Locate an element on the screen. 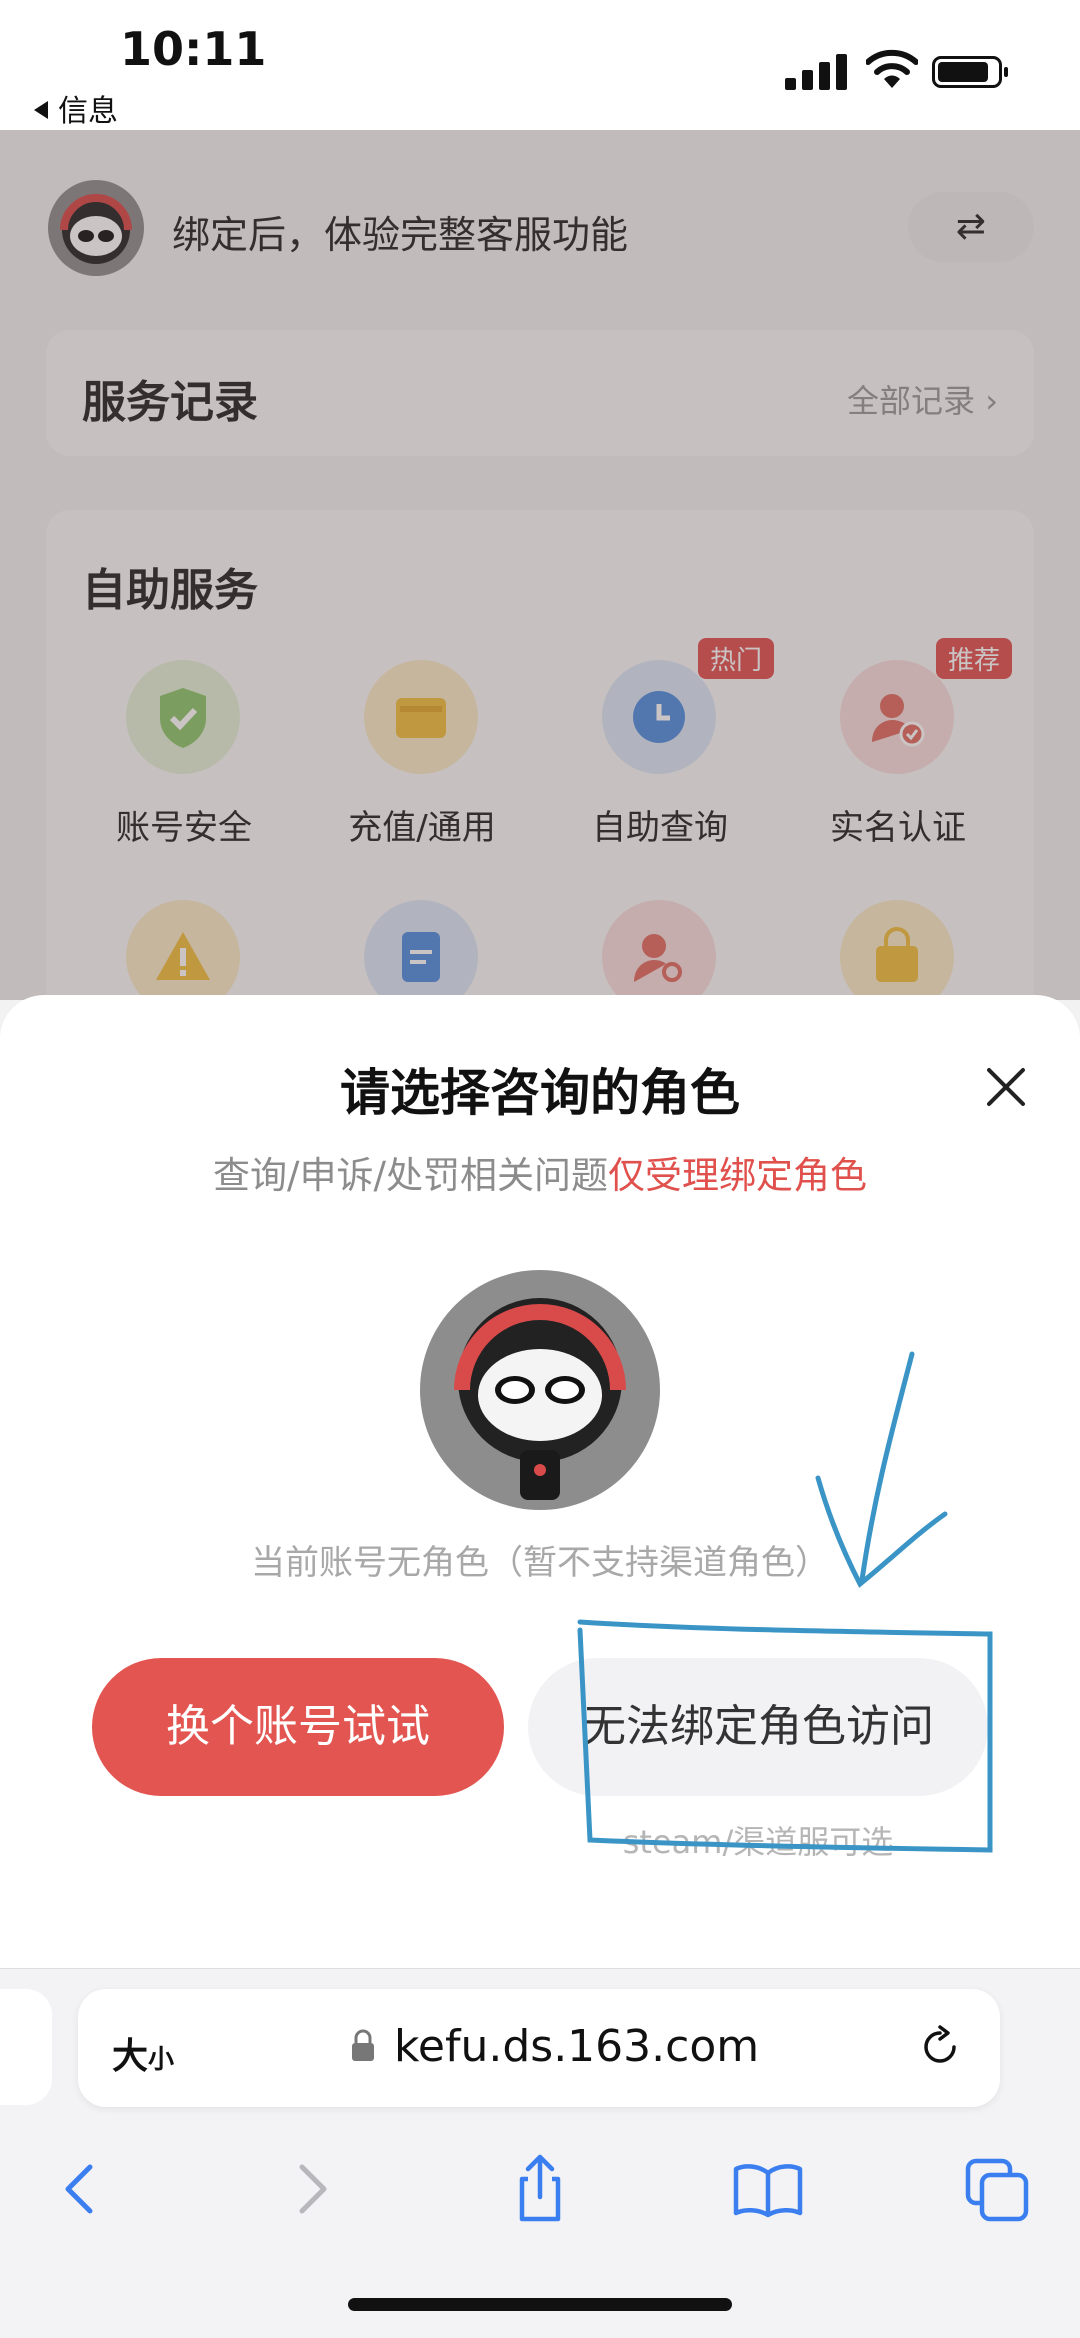 The width and height of the screenshot is (1080, 2338). close-icon is located at coordinates (1006, 1087).